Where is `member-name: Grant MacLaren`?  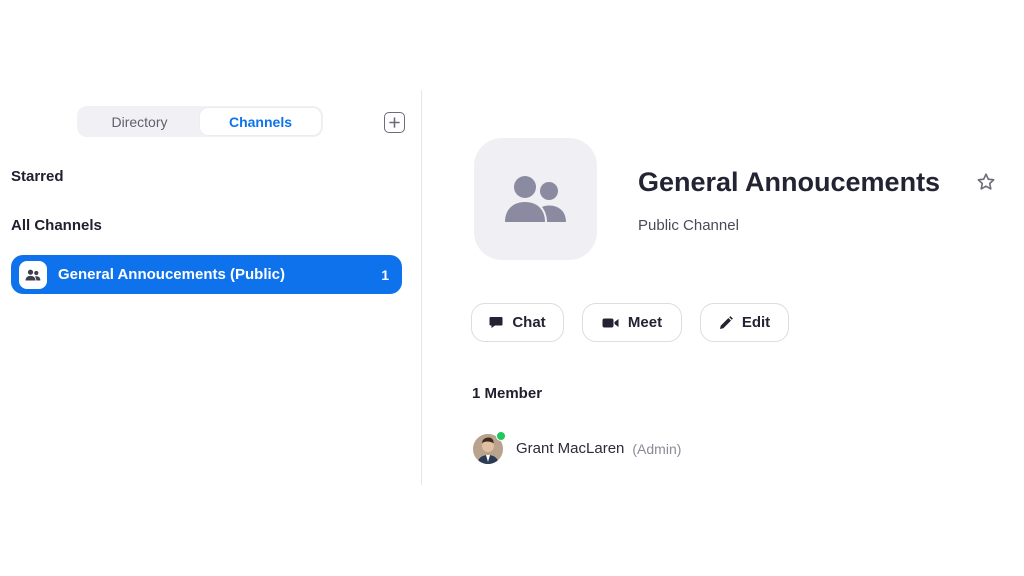
member-name: Grant MacLaren is located at coordinates (570, 448).